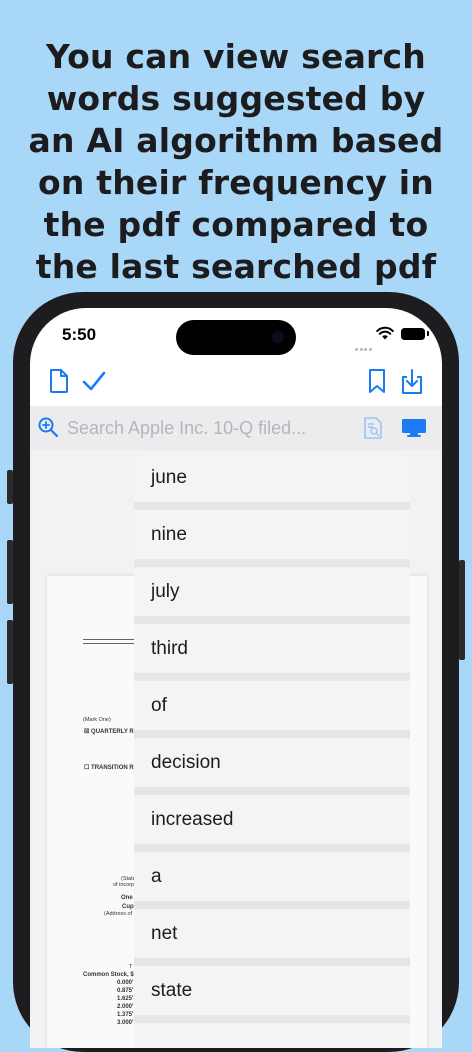  What do you see at coordinates (125, 999) in the screenshot?
I see `doc-rate: 1.625'` at bounding box center [125, 999].